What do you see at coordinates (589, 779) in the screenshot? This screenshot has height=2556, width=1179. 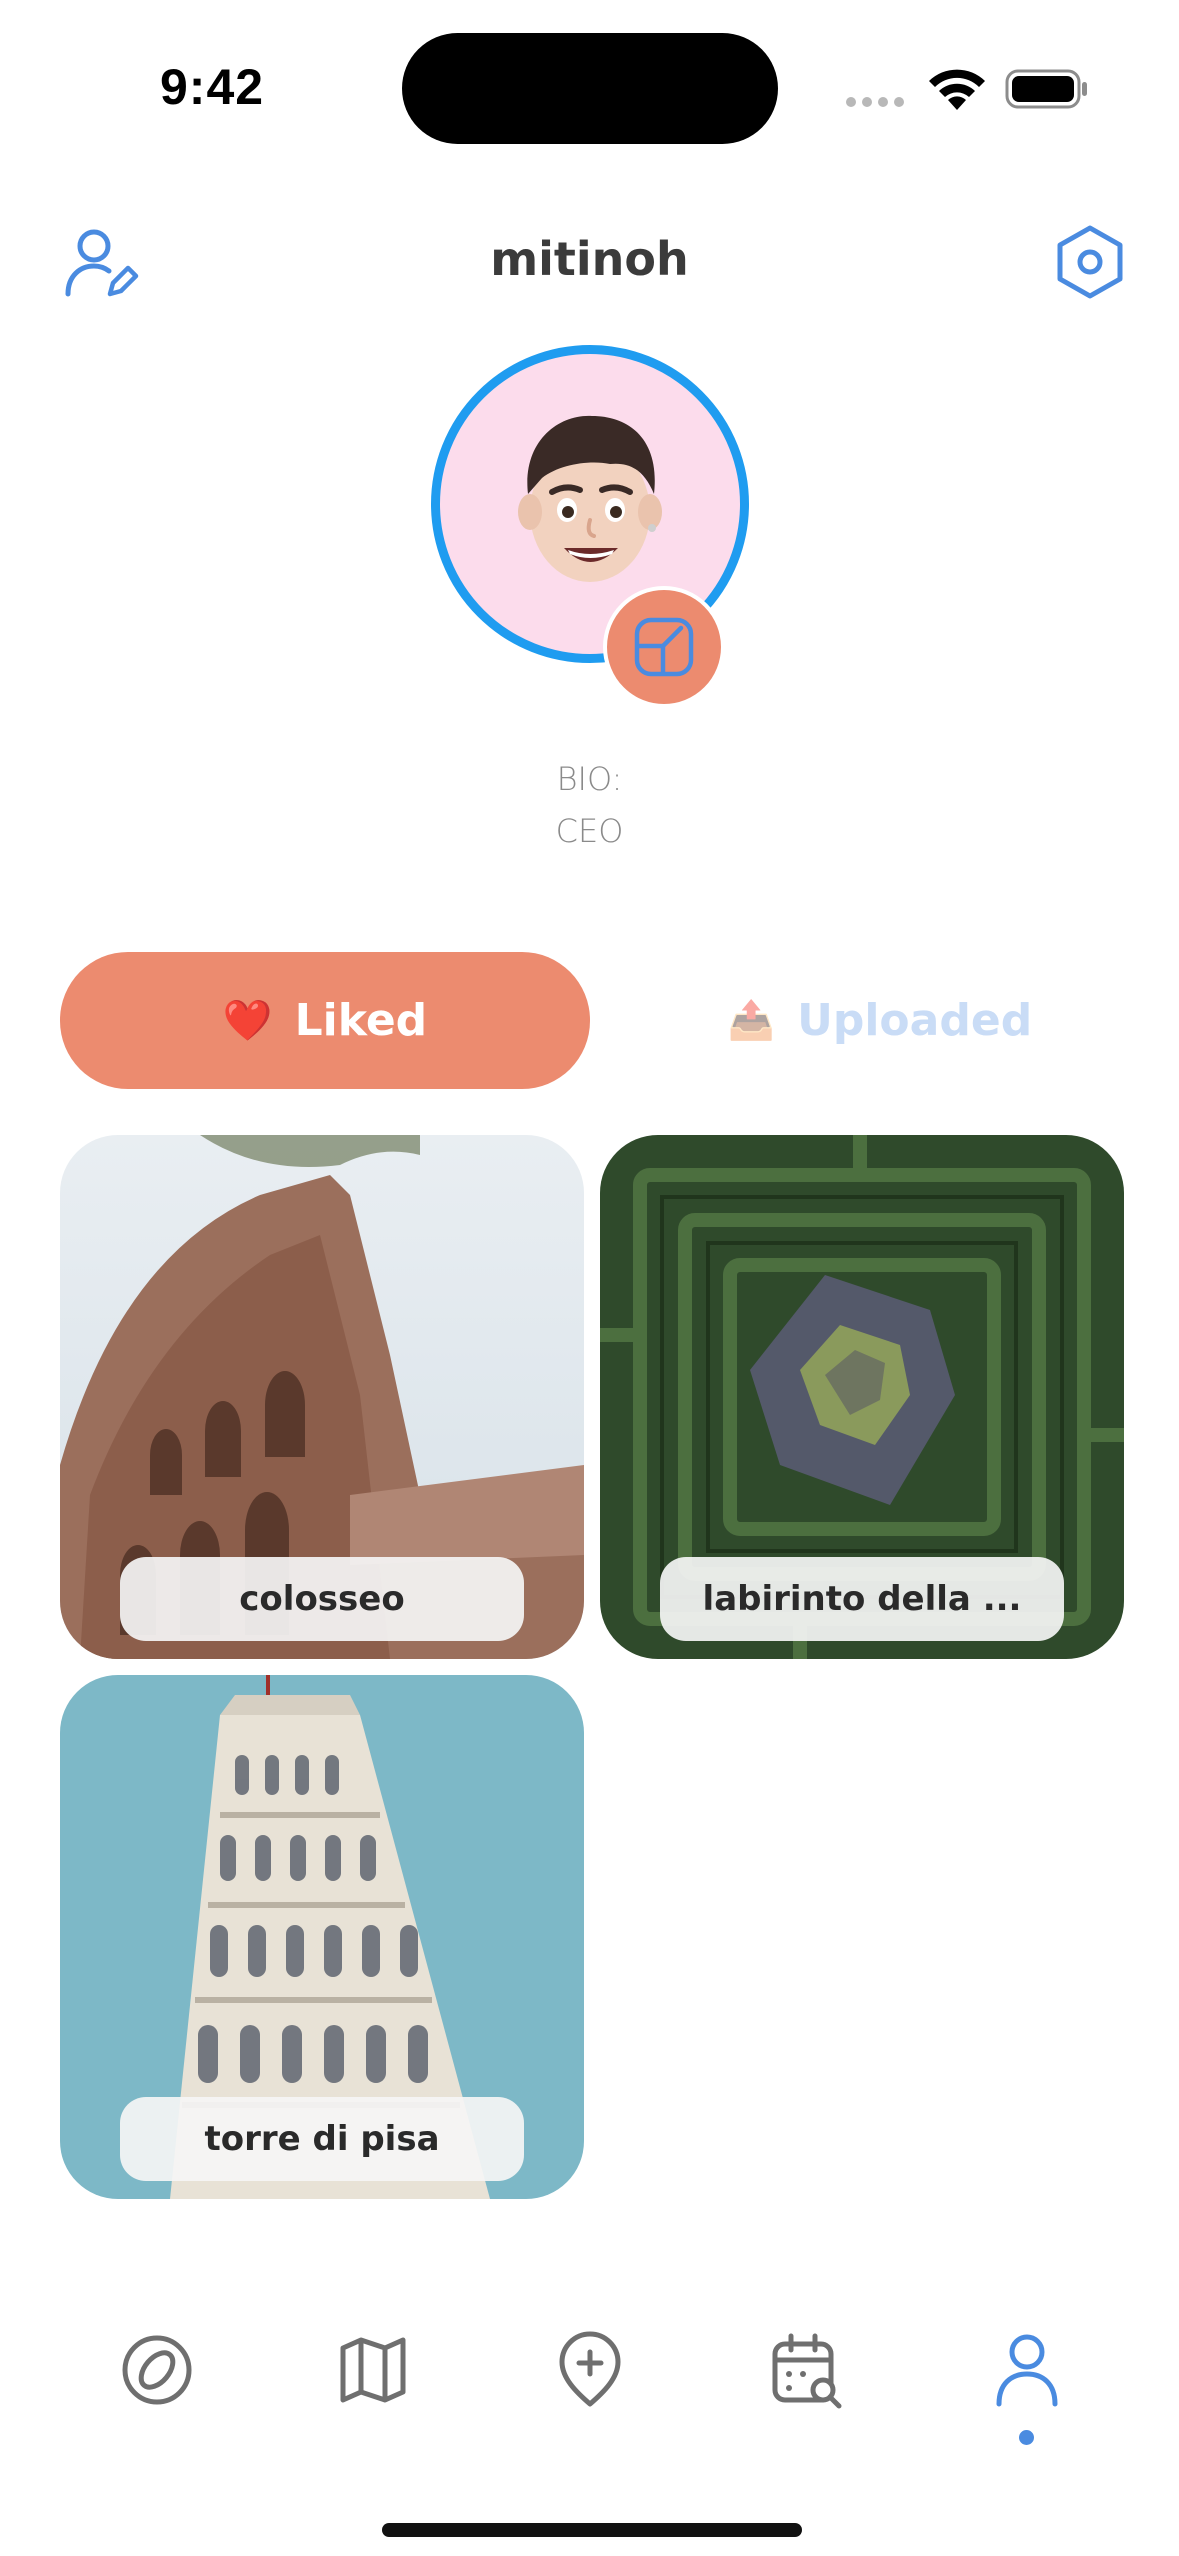 I see `bio-label: BIO:` at bounding box center [589, 779].